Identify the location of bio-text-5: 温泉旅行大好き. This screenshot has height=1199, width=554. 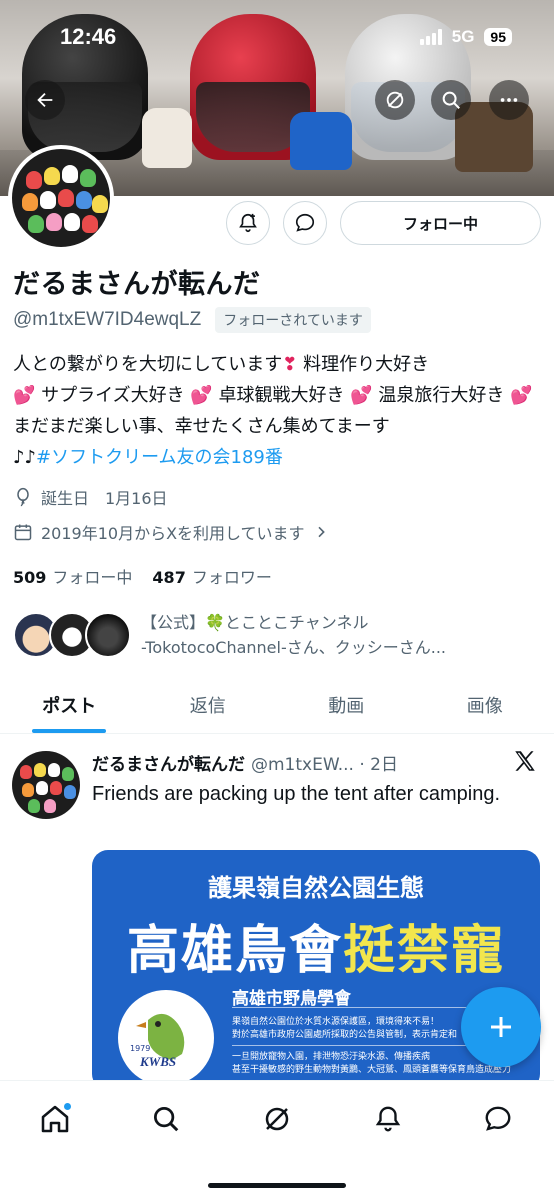
(438, 395).